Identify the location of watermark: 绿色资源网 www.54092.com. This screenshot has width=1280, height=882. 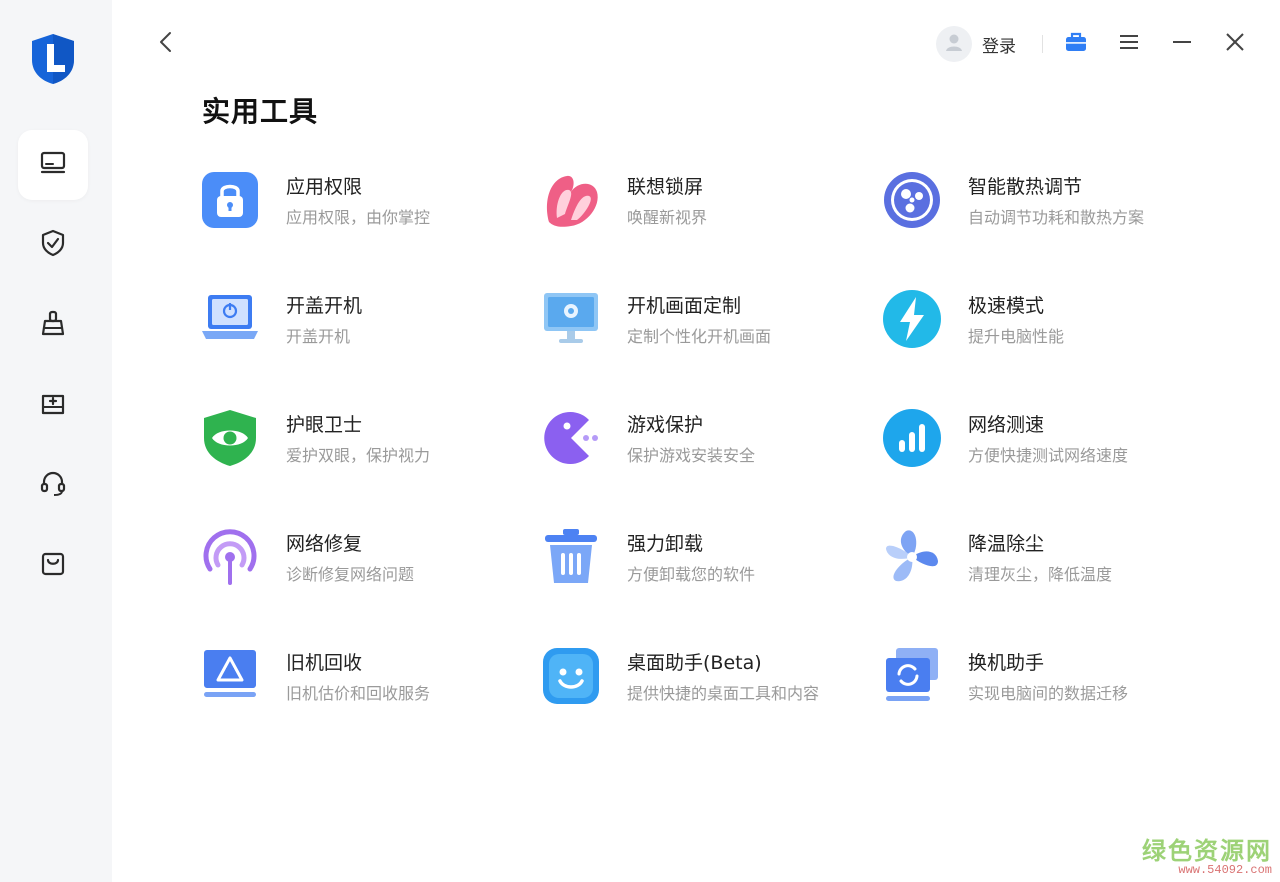
(1207, 857).